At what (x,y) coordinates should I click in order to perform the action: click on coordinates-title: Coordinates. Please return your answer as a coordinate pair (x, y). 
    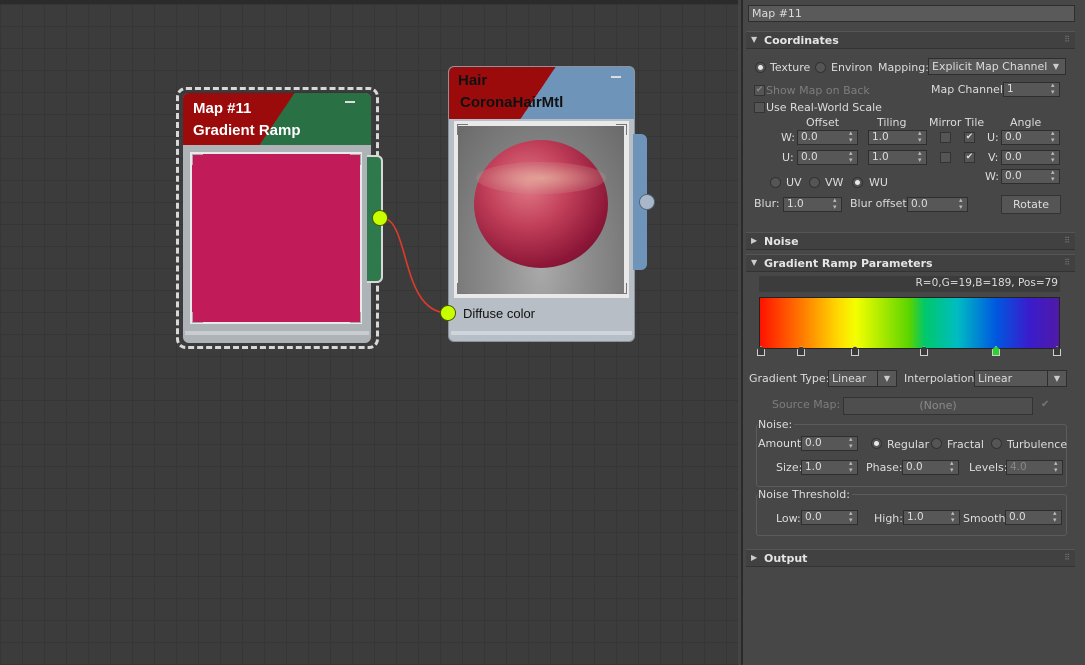
    Looking at the image, I should click on (801, 40).